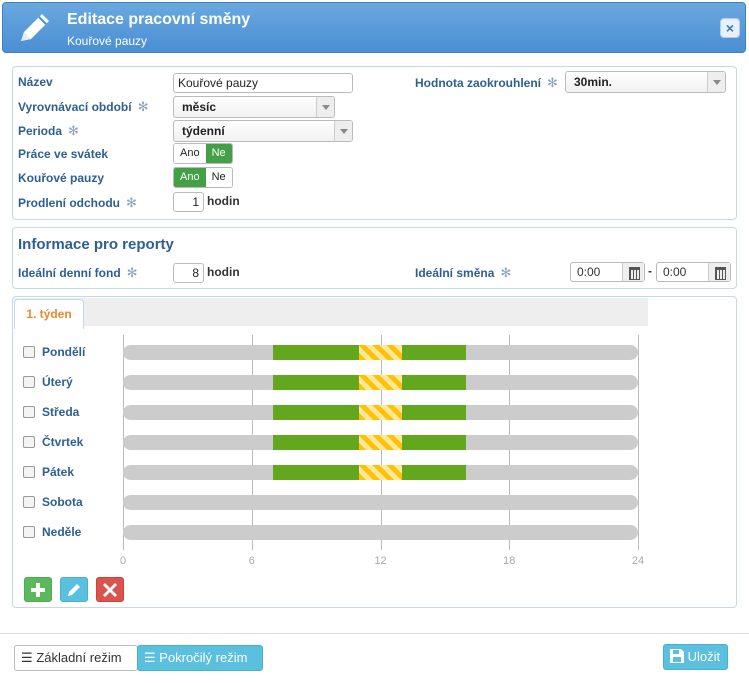 The height and width of the screenshot is (683, 749). I want to click on day-label: Čtvrtek, so click(63, 442).